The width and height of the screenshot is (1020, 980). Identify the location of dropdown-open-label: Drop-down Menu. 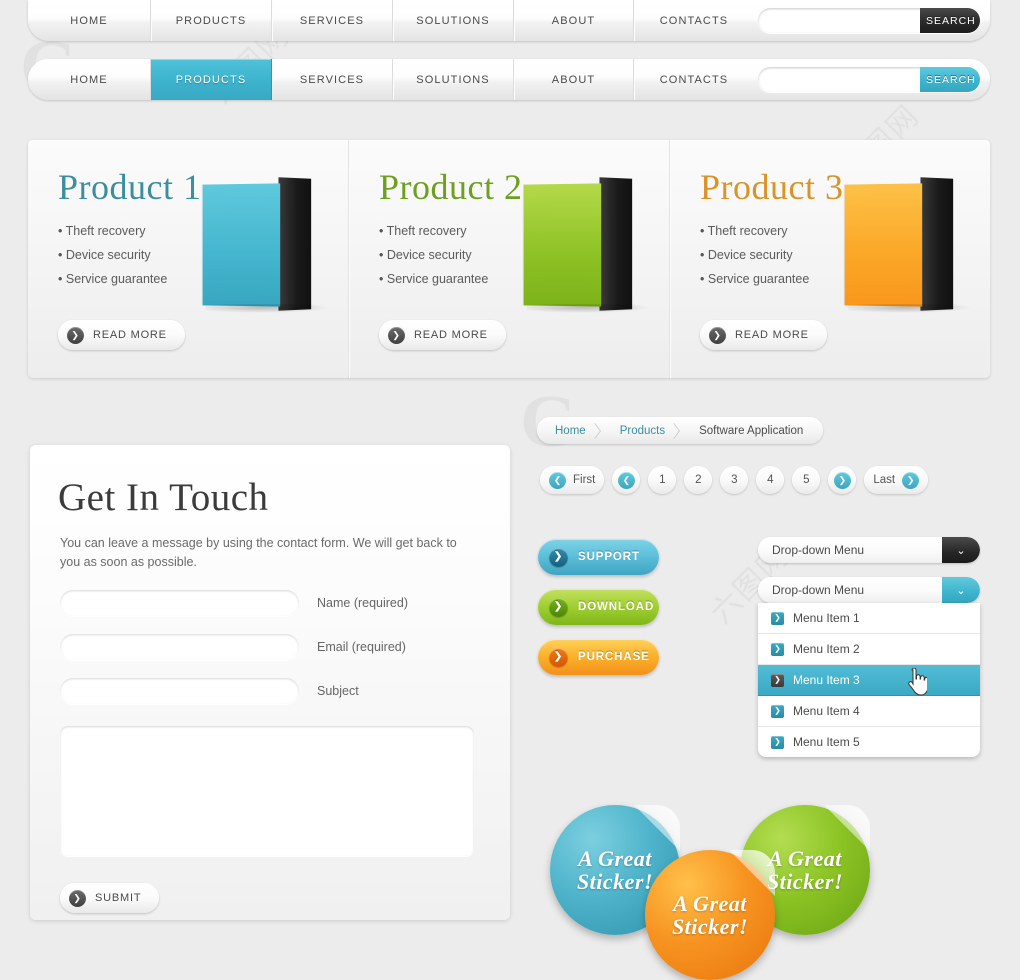
(818, 590).